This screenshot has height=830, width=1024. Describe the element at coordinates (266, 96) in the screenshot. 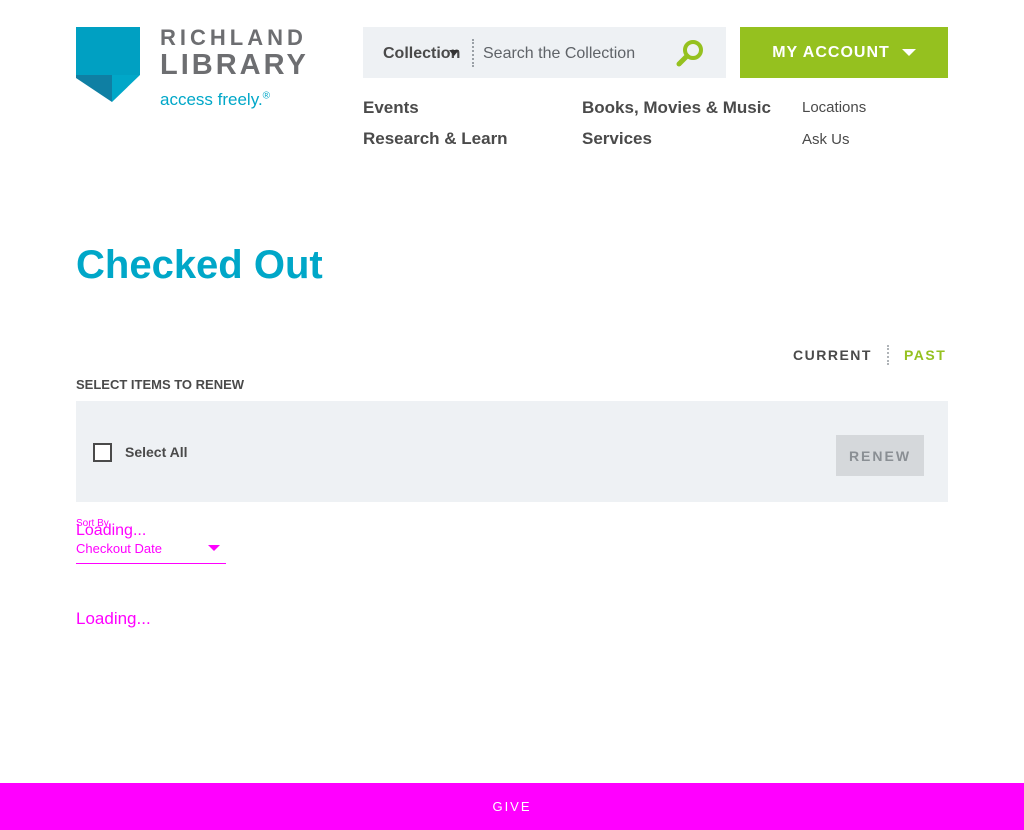

I see `registered-mark: ®` at that location.